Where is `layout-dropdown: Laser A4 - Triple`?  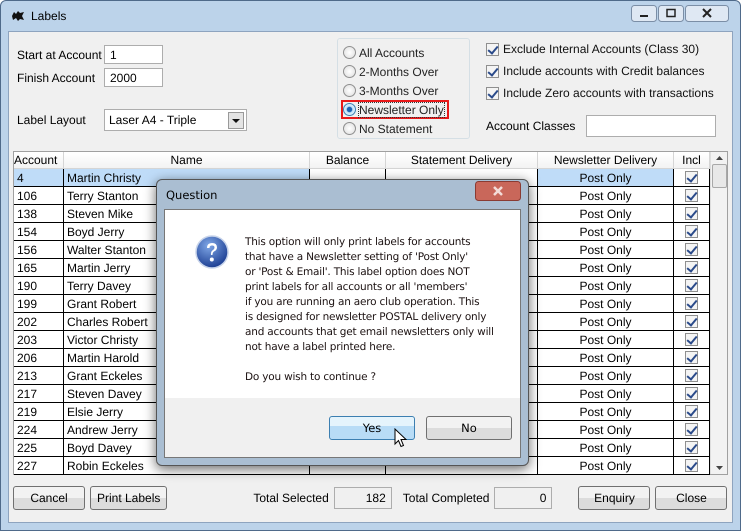 layout-dropdown: Laser A4 - Triple is located at coordinates (175, 120).